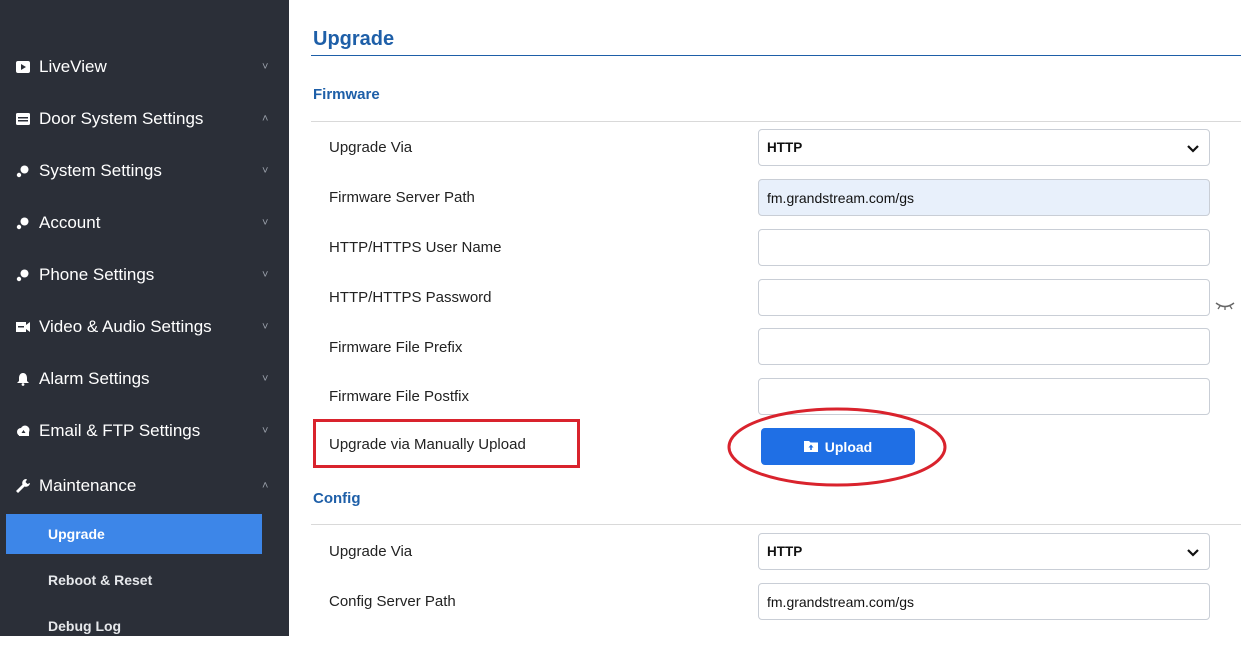  I want to click on config-upgrade-via-label: Upgrade Via, so click(371, 551).